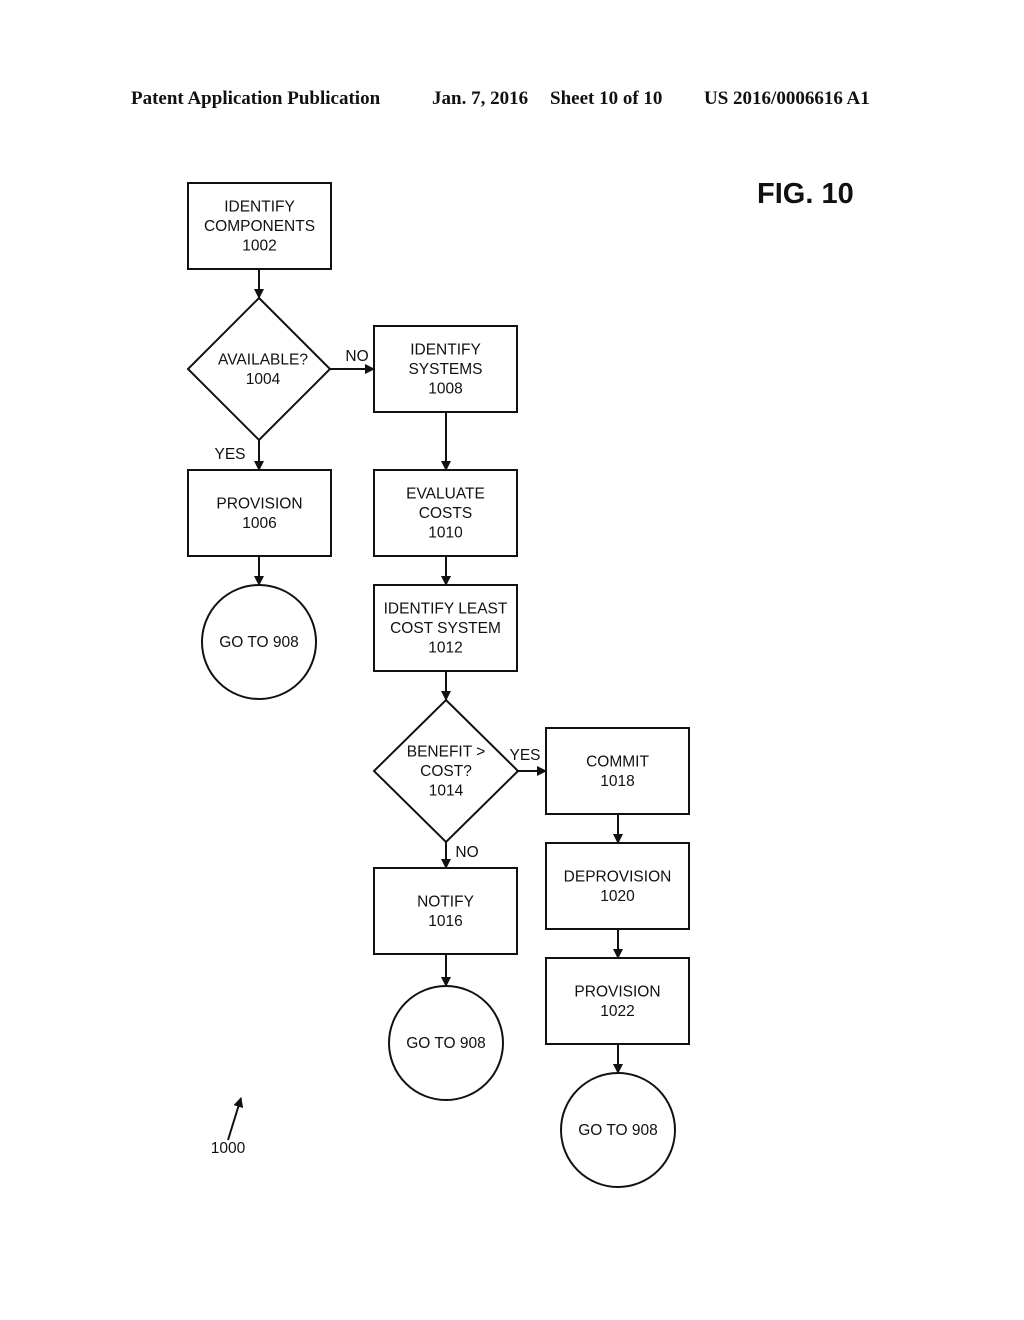  I want to click on reference-arrow, so click(235, 1119).